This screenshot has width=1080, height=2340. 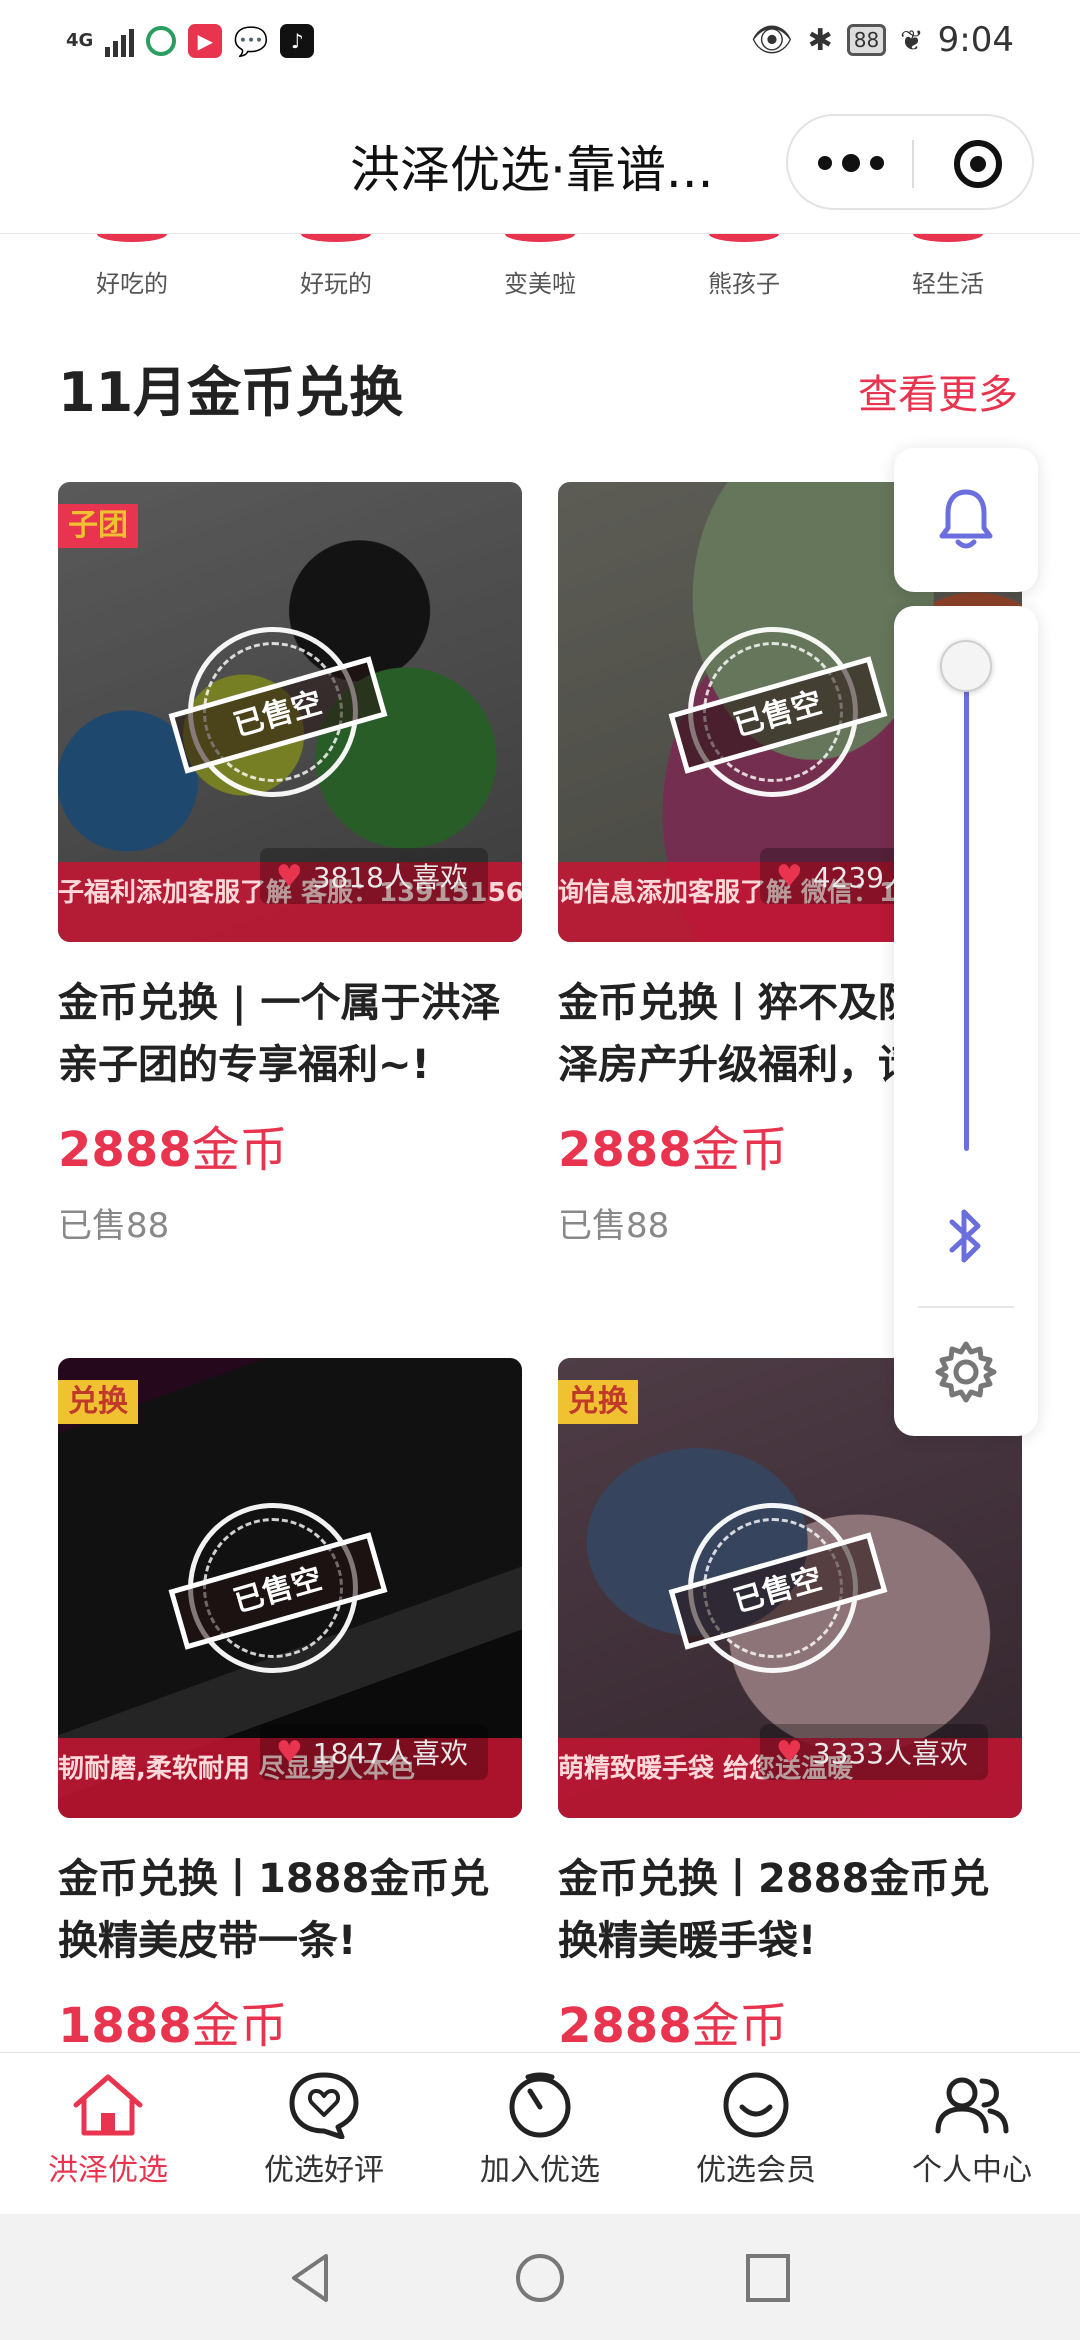 What do you see at coordinates (972, 2170) in the screenshot?
I see `tab-label: 个人中心` at bounding box center [972, 2170].